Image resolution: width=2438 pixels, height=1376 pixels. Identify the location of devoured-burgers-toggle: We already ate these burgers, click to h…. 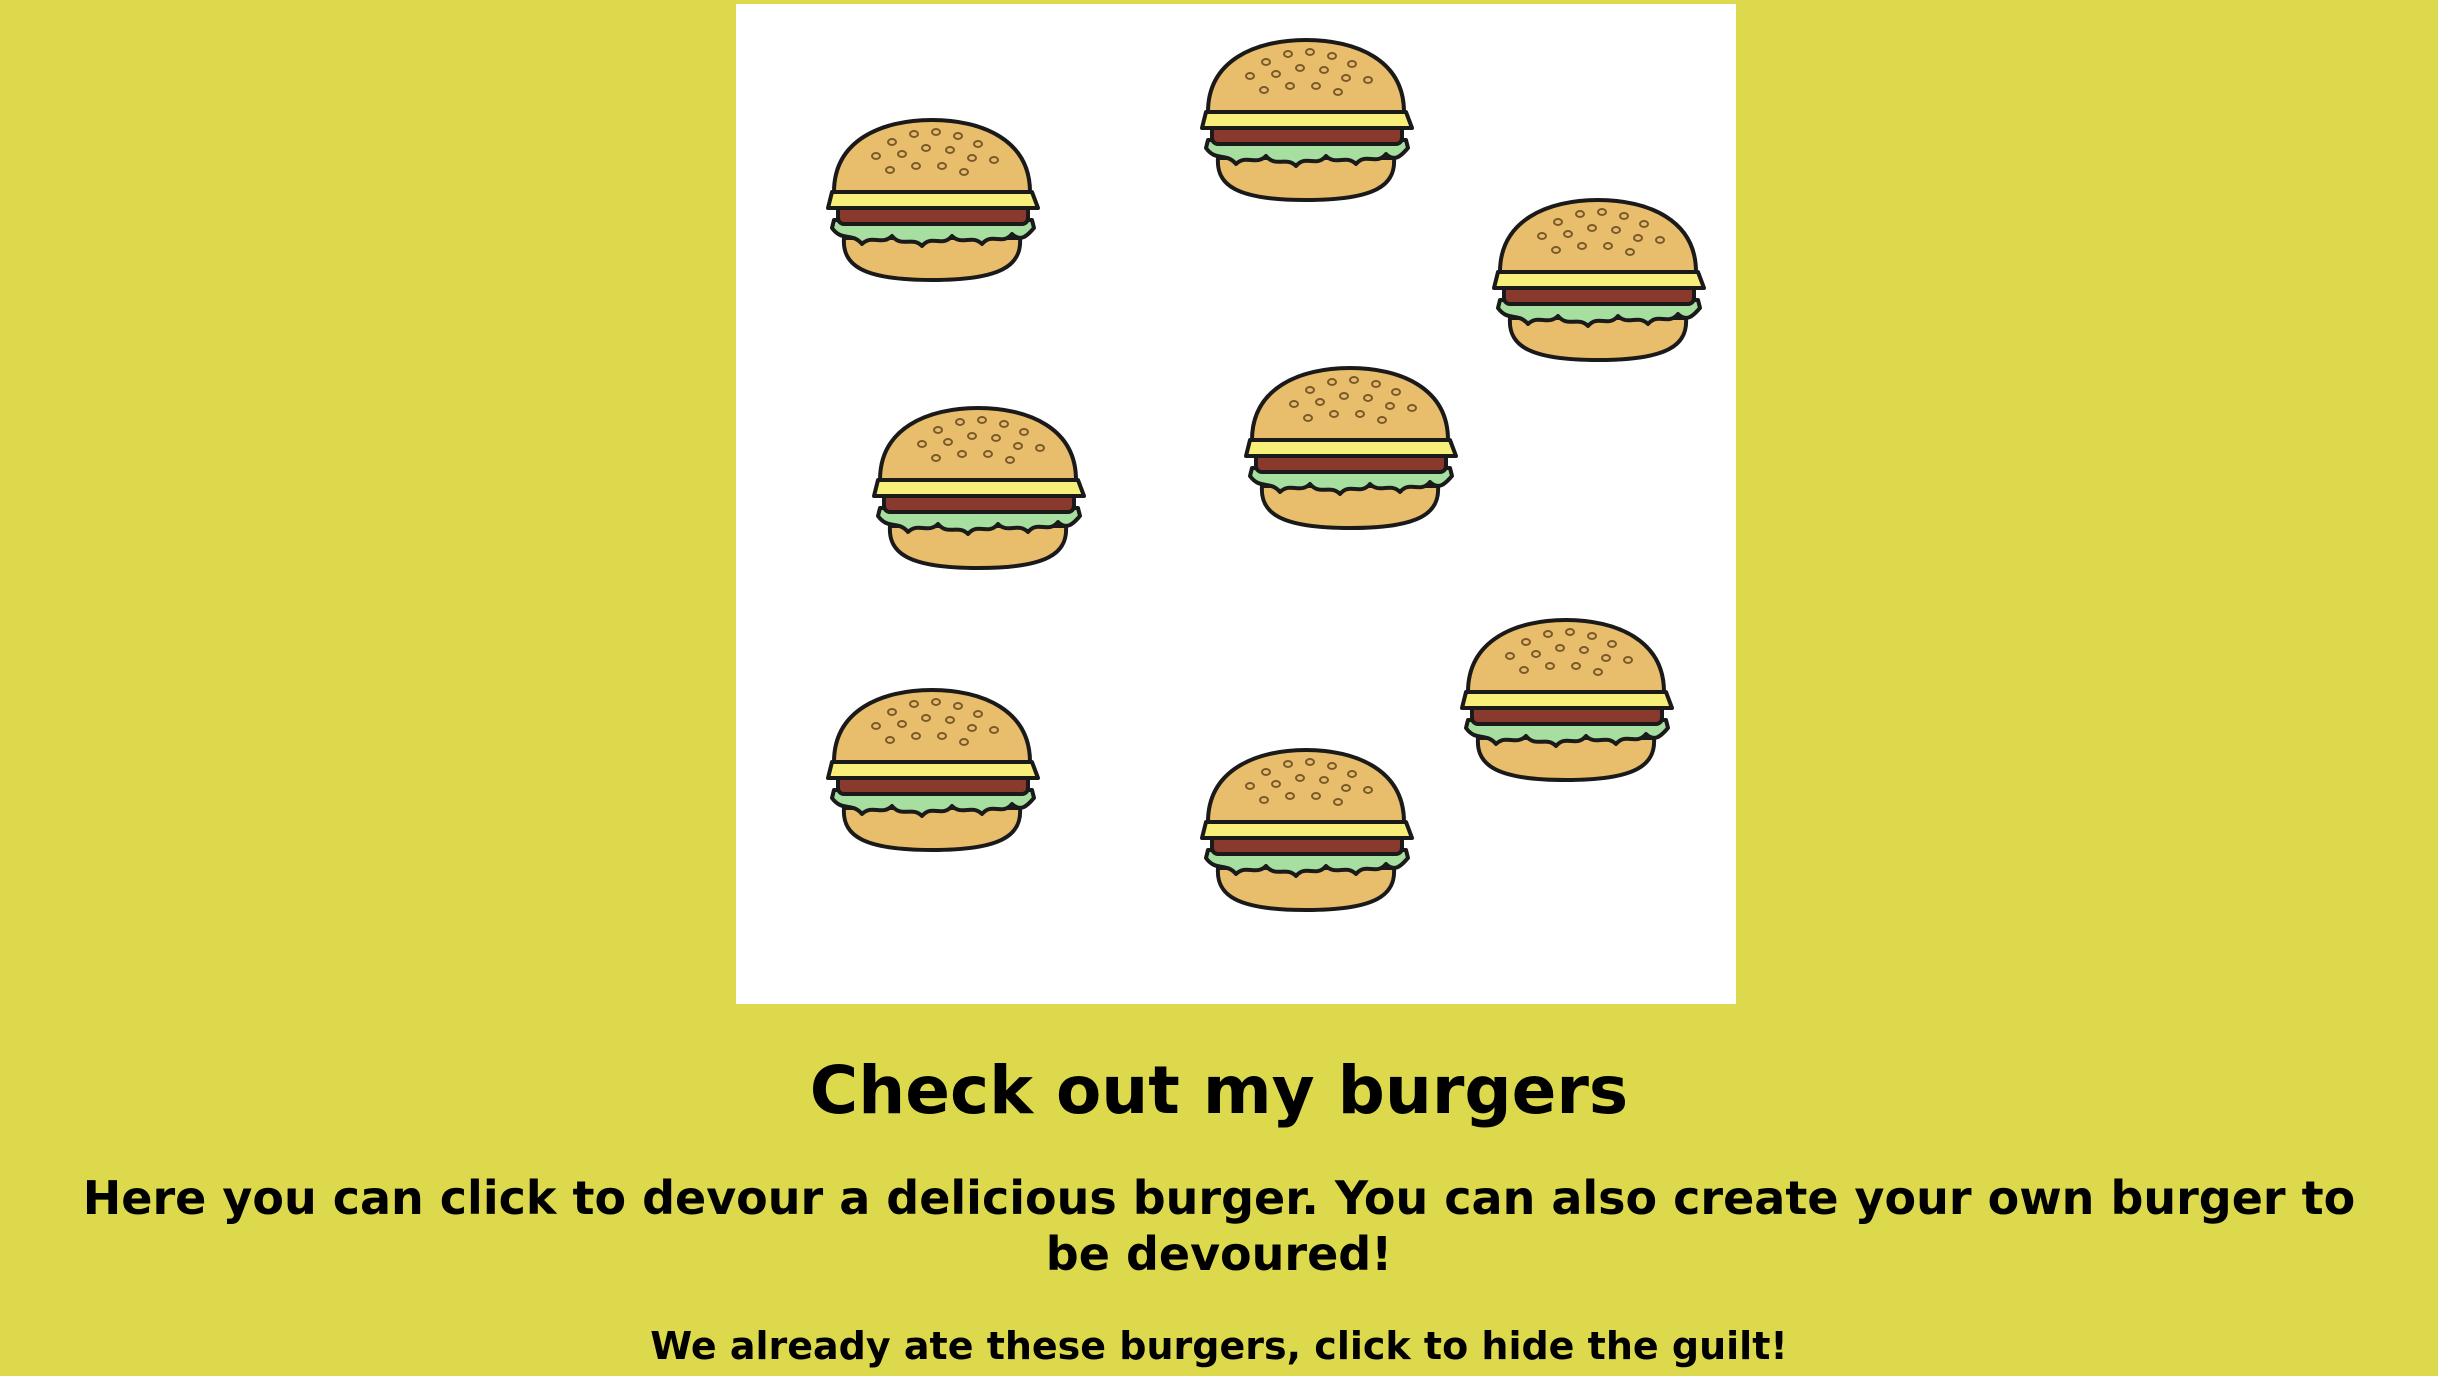
(1219, 1346).